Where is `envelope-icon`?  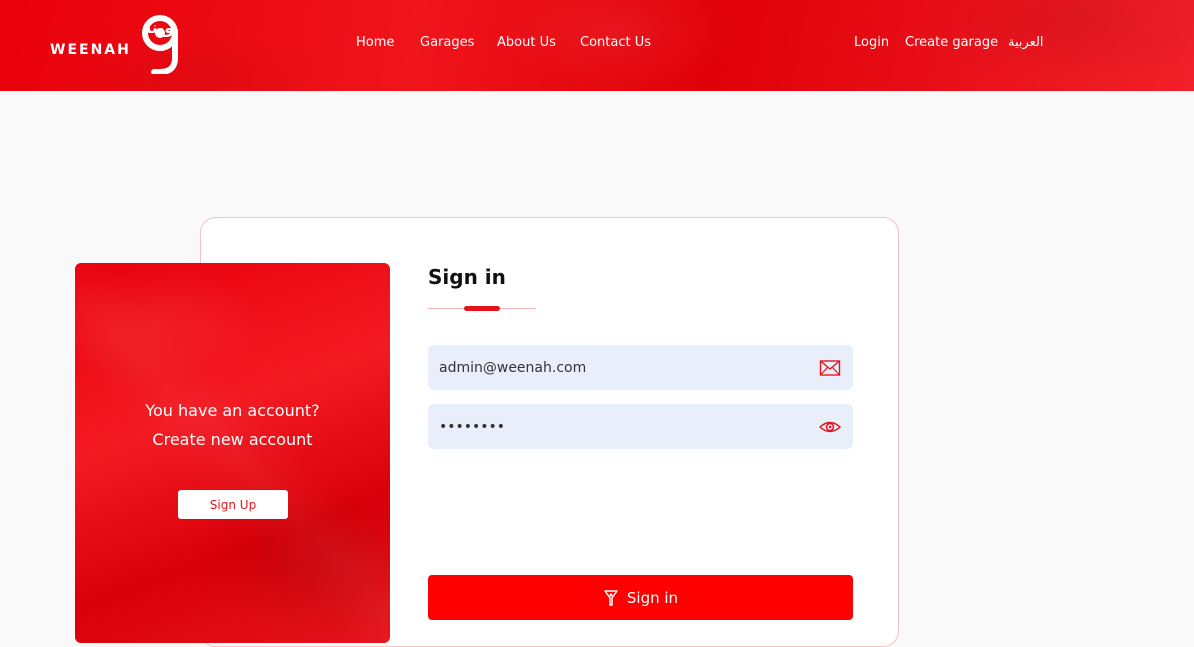
envelope-icon is located at coordinates (830, 368).